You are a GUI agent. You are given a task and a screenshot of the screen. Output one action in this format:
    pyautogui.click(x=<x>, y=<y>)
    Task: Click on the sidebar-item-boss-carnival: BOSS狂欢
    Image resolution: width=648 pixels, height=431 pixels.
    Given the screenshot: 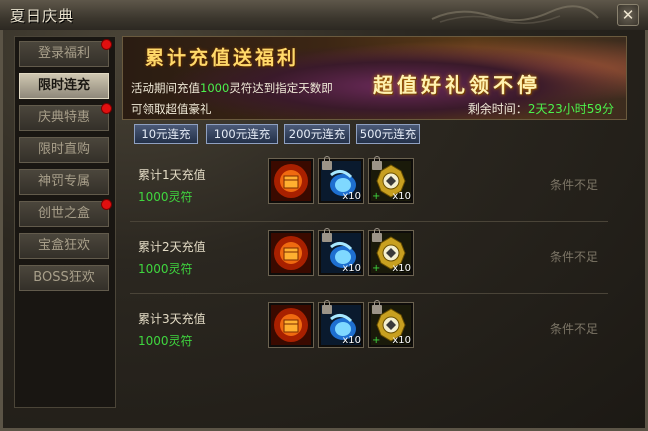 What is the action you would take?
    pyautogui.click(x=64, y=278)
    